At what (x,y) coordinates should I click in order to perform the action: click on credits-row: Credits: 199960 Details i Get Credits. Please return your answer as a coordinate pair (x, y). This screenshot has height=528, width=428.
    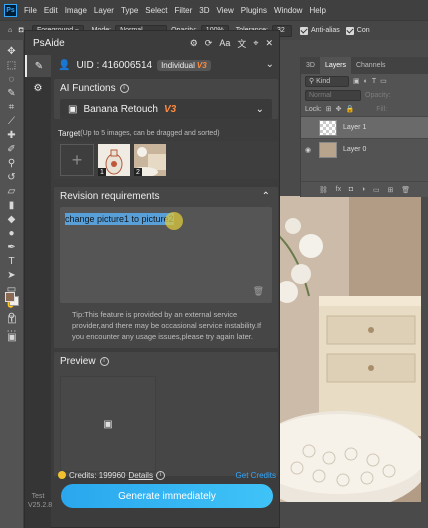
    Looking at the image, I should click on (165, 475).